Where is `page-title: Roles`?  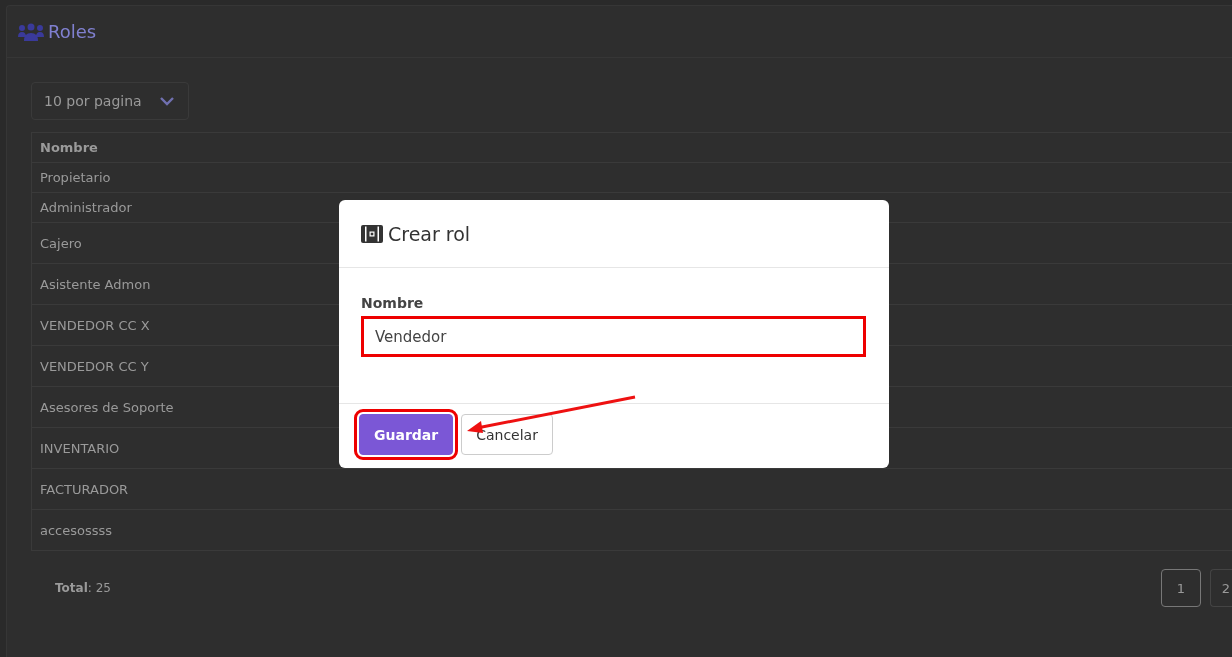 page-title: Roles is located at coordinates (72, 31).